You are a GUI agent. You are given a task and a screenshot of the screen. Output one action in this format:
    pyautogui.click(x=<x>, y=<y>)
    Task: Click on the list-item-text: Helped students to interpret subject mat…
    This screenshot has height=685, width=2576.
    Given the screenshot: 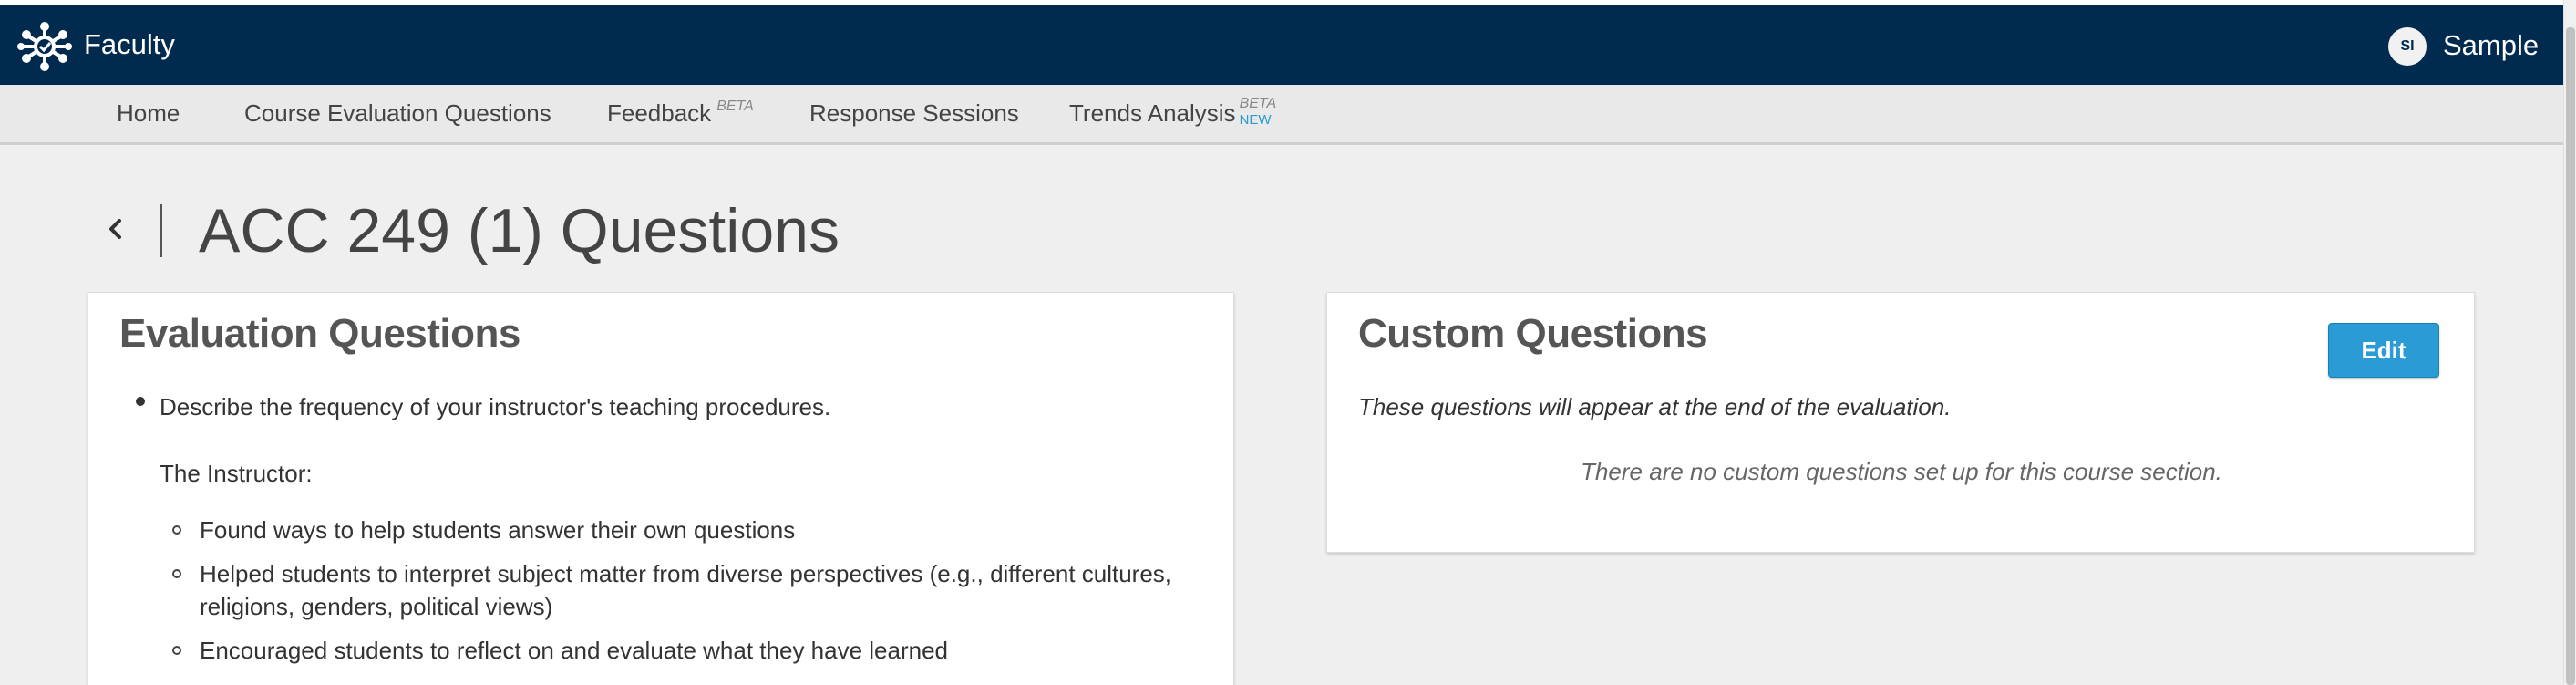 What is the action you would take?
    pyautogui.click(x=686, y=590)
    